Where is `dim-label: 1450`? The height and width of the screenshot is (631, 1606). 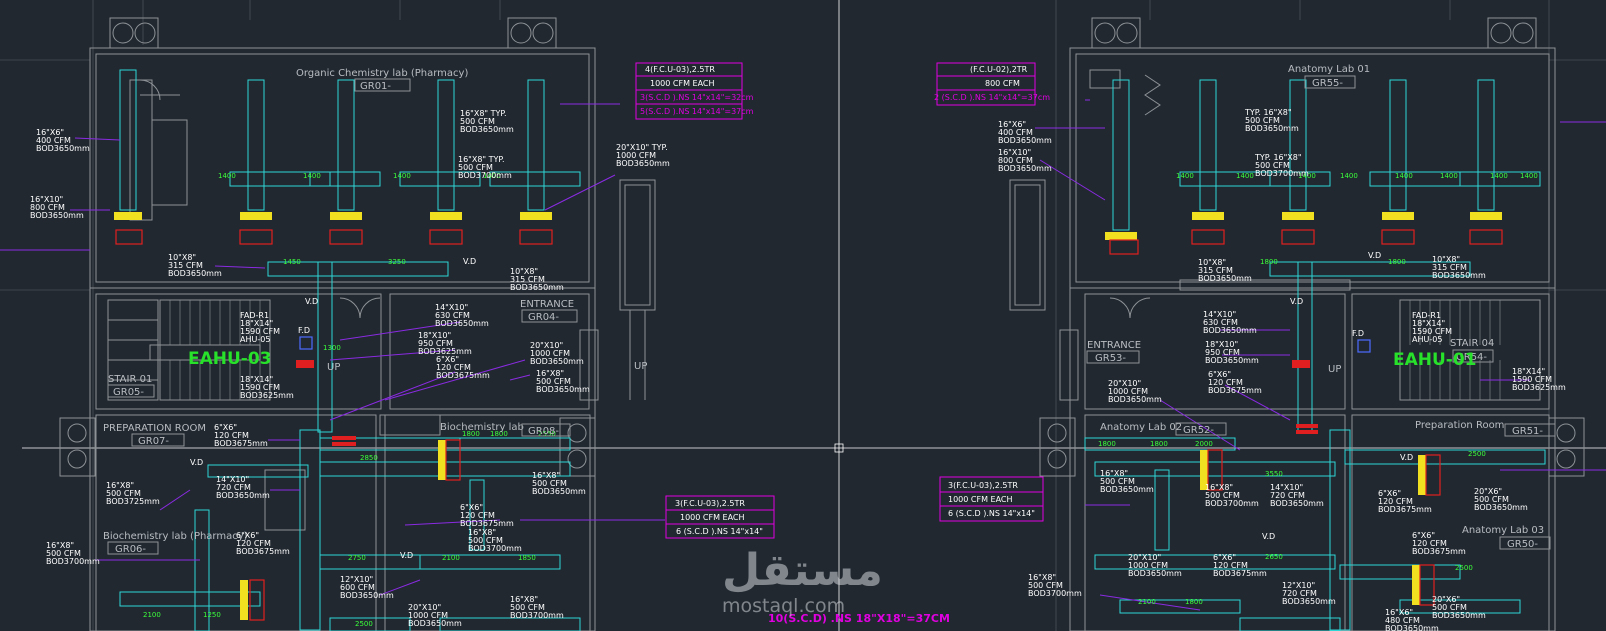 dim-label: 1450 is located at coordinates (292, 262).